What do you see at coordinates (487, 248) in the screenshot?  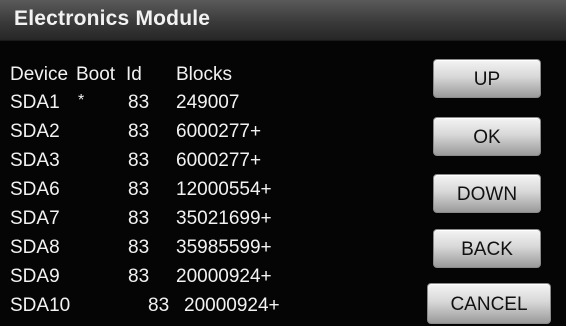 I see `back-button: BACK` at bounding box center [487, 248].